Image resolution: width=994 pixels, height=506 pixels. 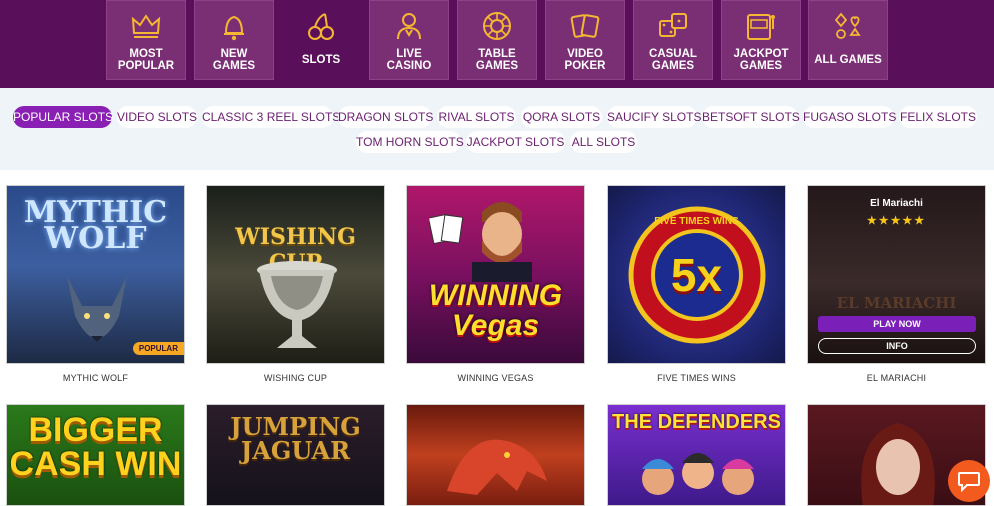 What do you see at coordinates (897, 324) in the screenshot?
I see `play-now-button: PLAY NOW` at bounding box center [897, 324].